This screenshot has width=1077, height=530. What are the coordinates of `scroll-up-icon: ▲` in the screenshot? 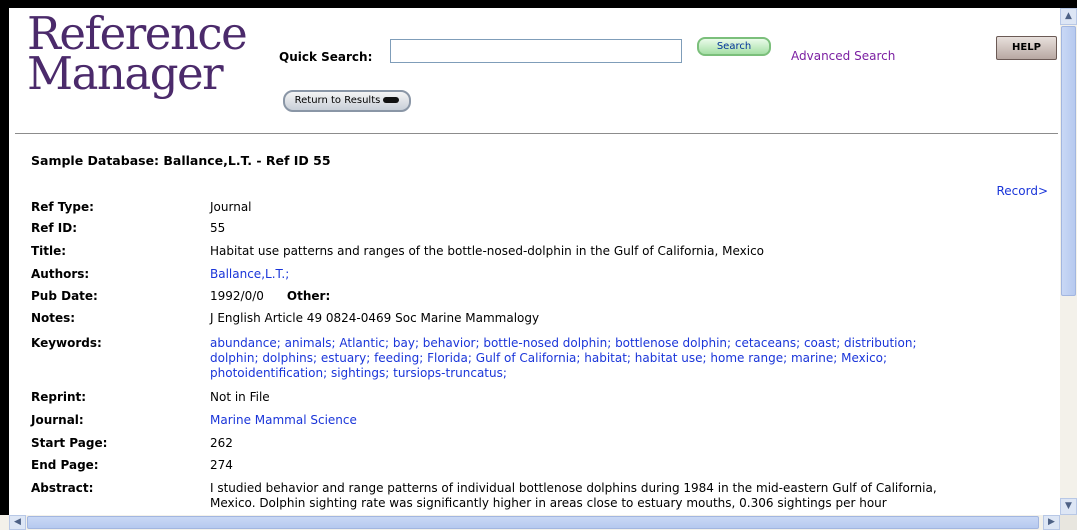 It's located at (1068, 16).